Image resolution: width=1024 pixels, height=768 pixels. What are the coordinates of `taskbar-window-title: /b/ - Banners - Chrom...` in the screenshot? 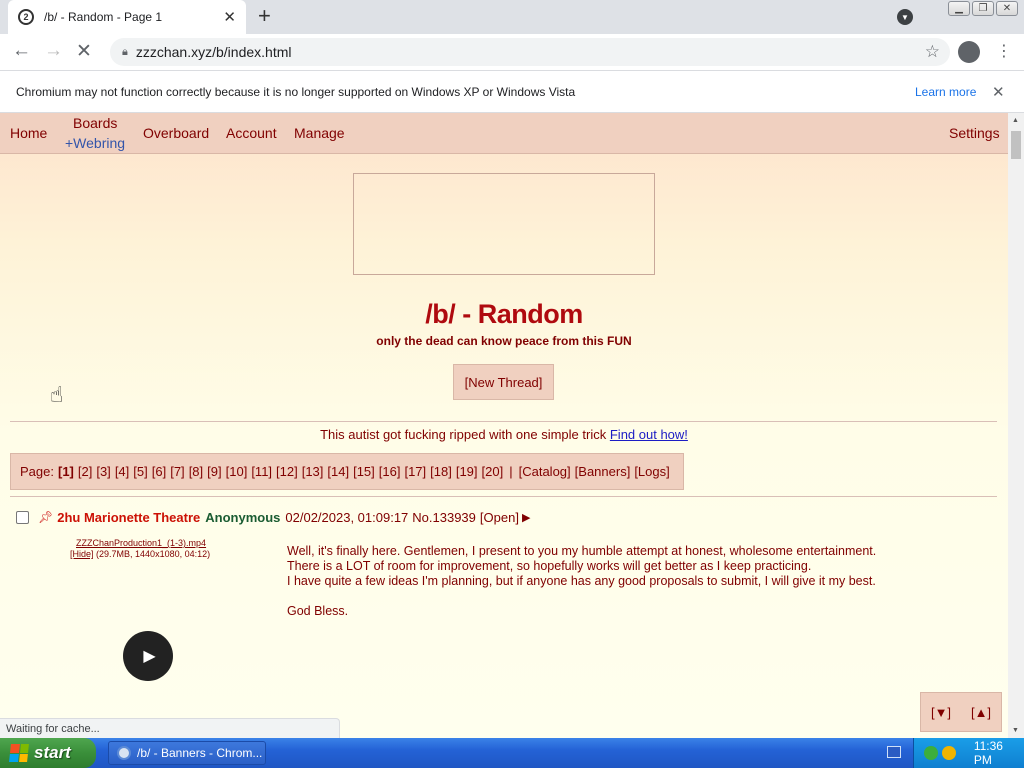 It's located at (200, 753).